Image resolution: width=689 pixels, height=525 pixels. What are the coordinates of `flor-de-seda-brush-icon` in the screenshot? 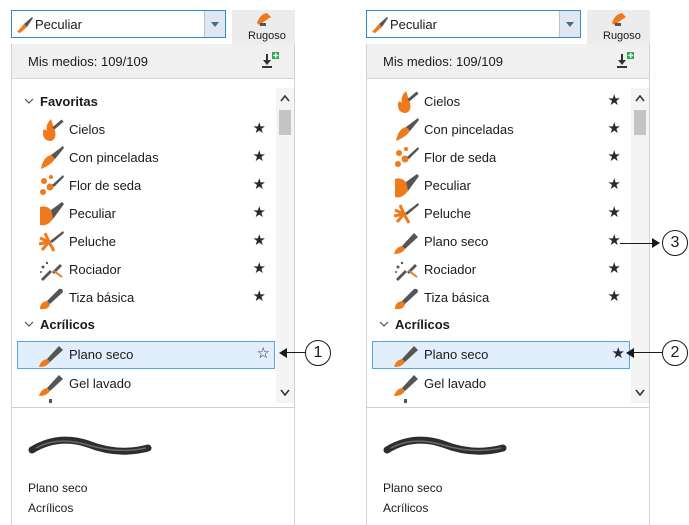 It's located at (407, 157).